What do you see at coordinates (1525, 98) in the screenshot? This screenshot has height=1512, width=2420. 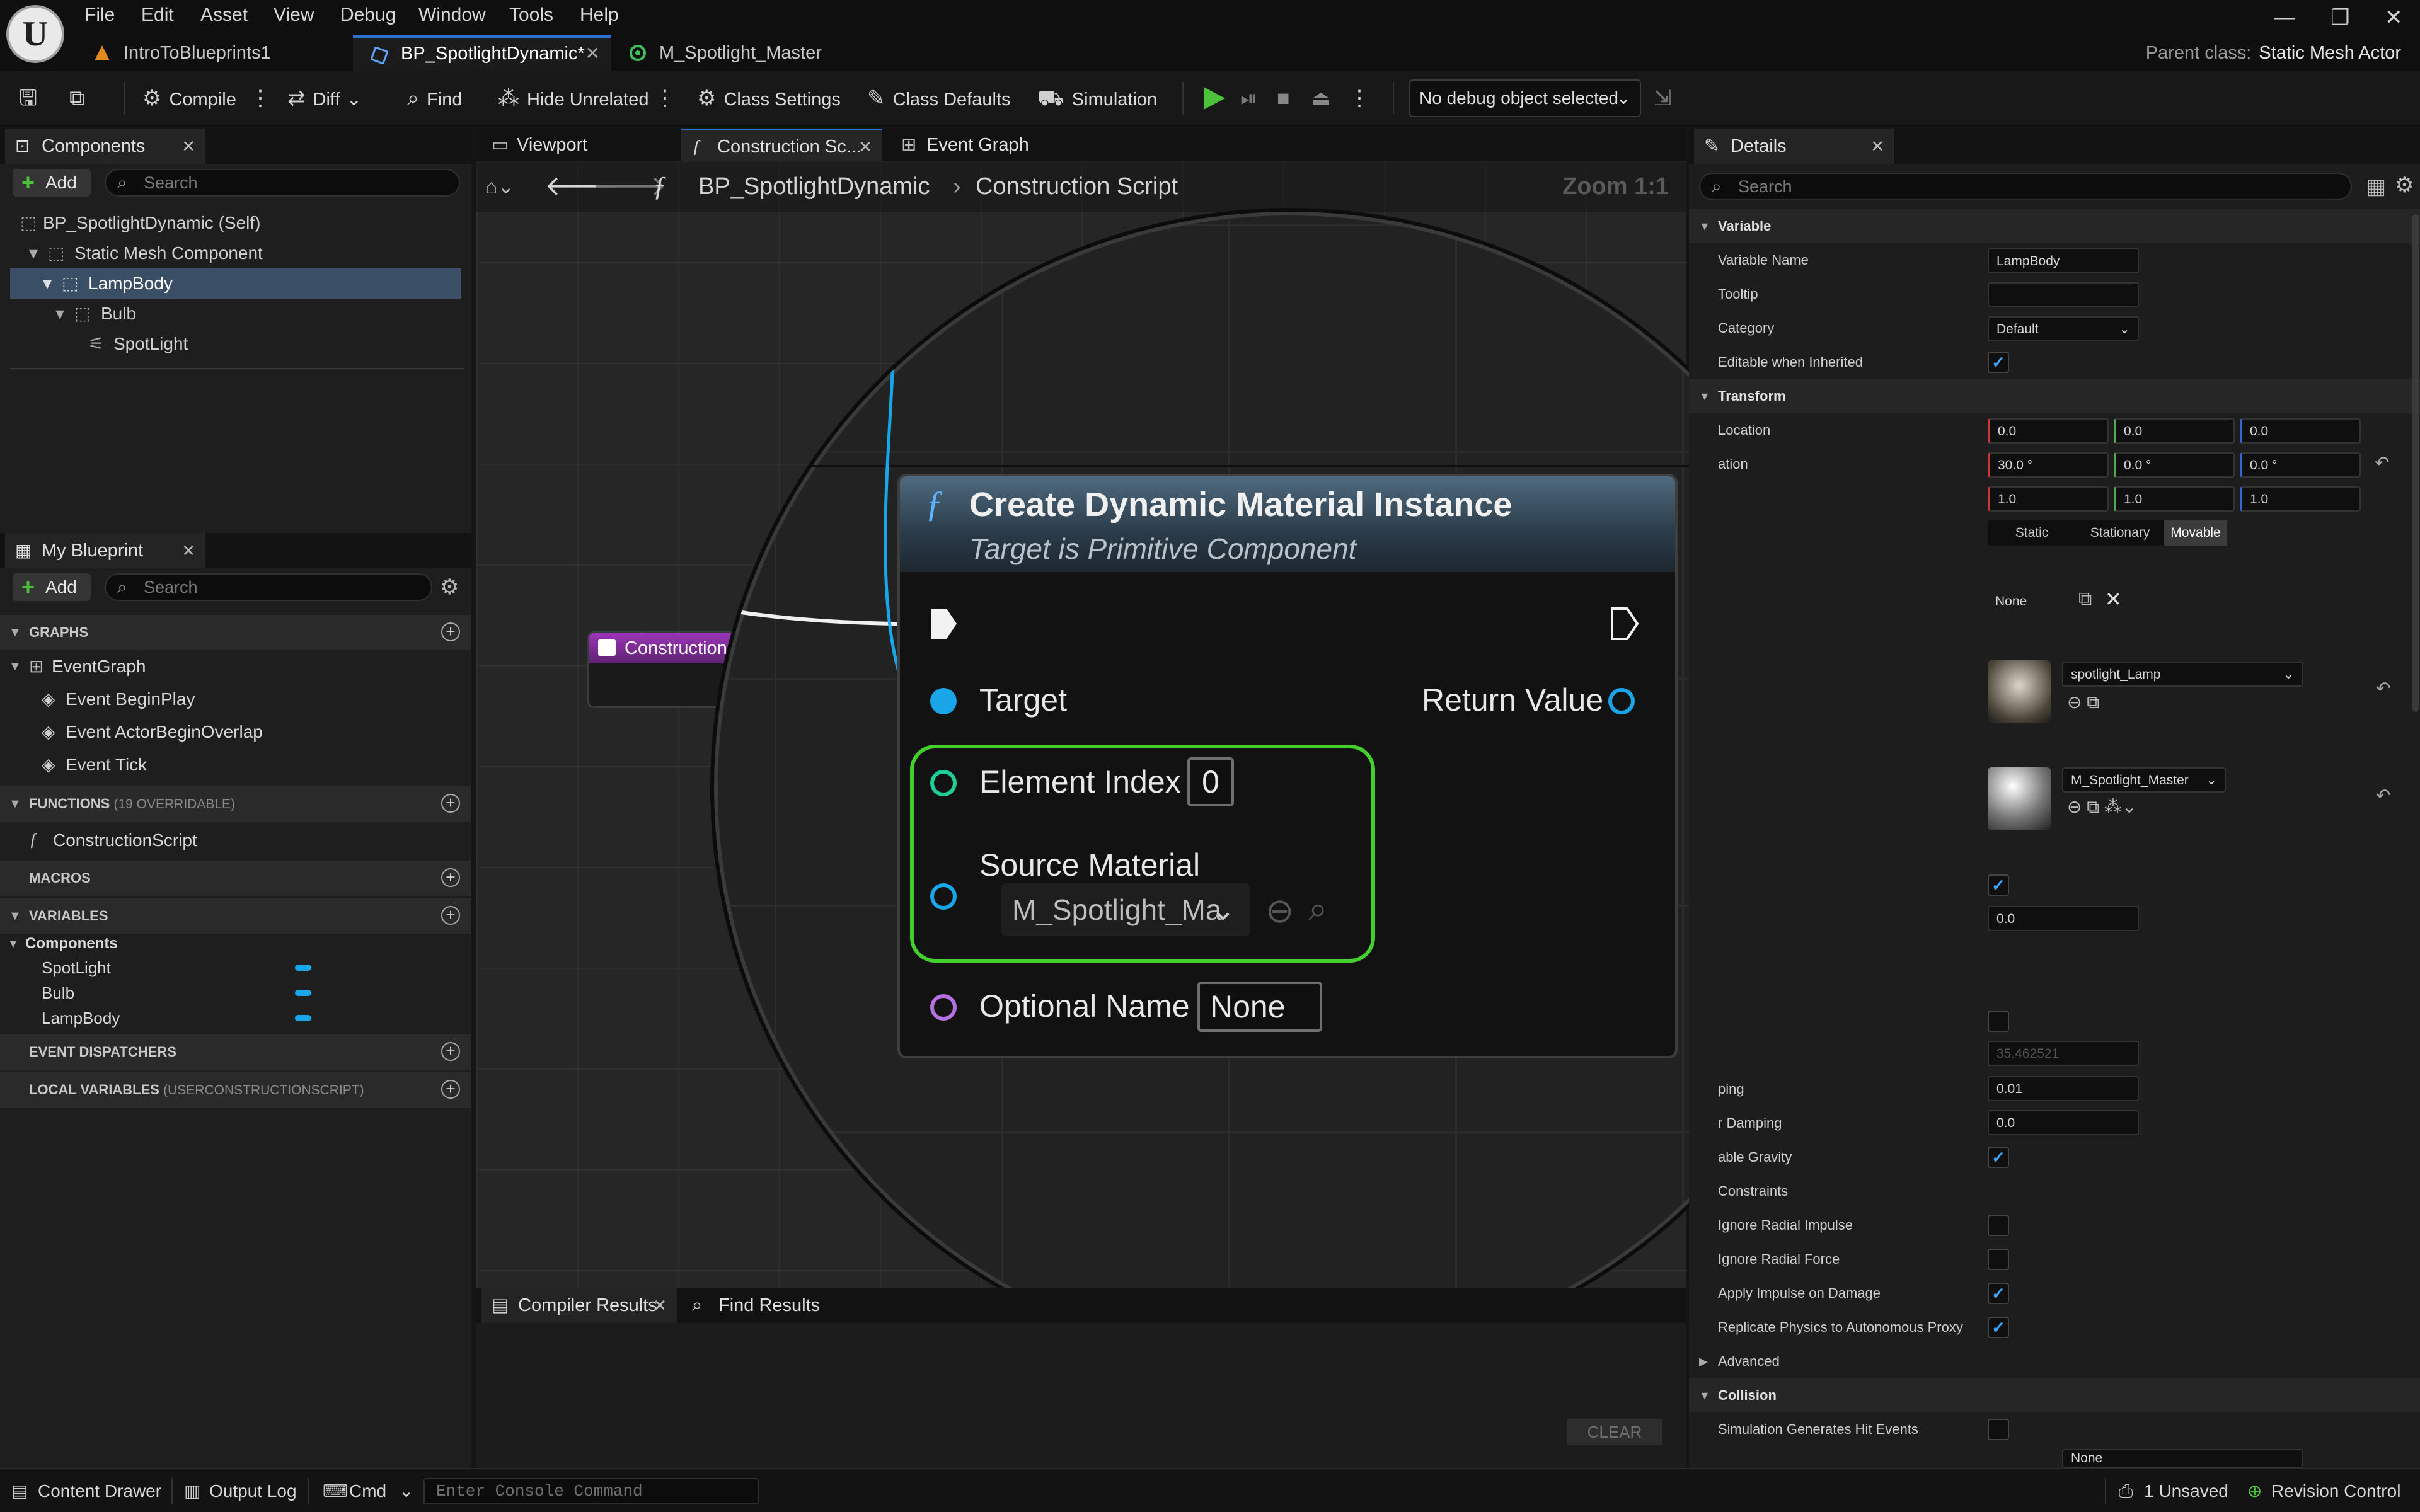 I see `debug-object-select: No debug object selected ⌄` at bounding box center [1525, 98].